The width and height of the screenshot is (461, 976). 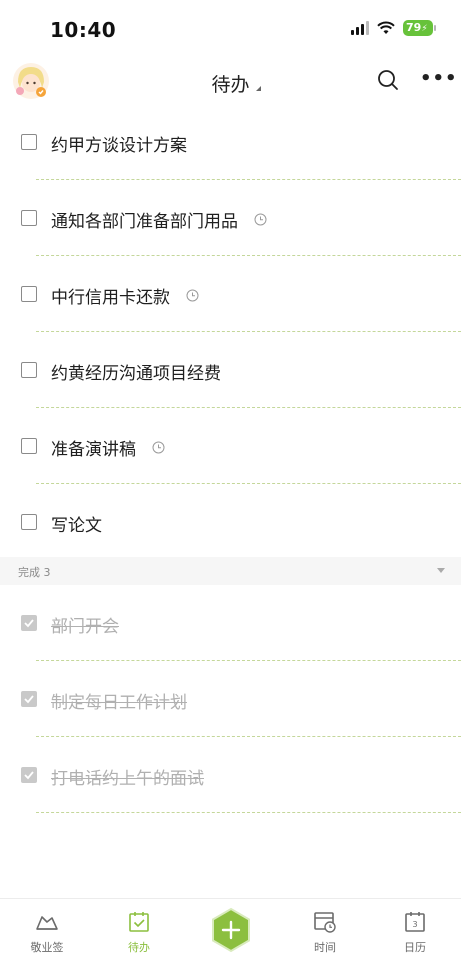 What do you see at coordinates (230, 370) in the screenshot?
I see `task-row: 约黄经历沟通项目经费` at bounding box center [230, 370].